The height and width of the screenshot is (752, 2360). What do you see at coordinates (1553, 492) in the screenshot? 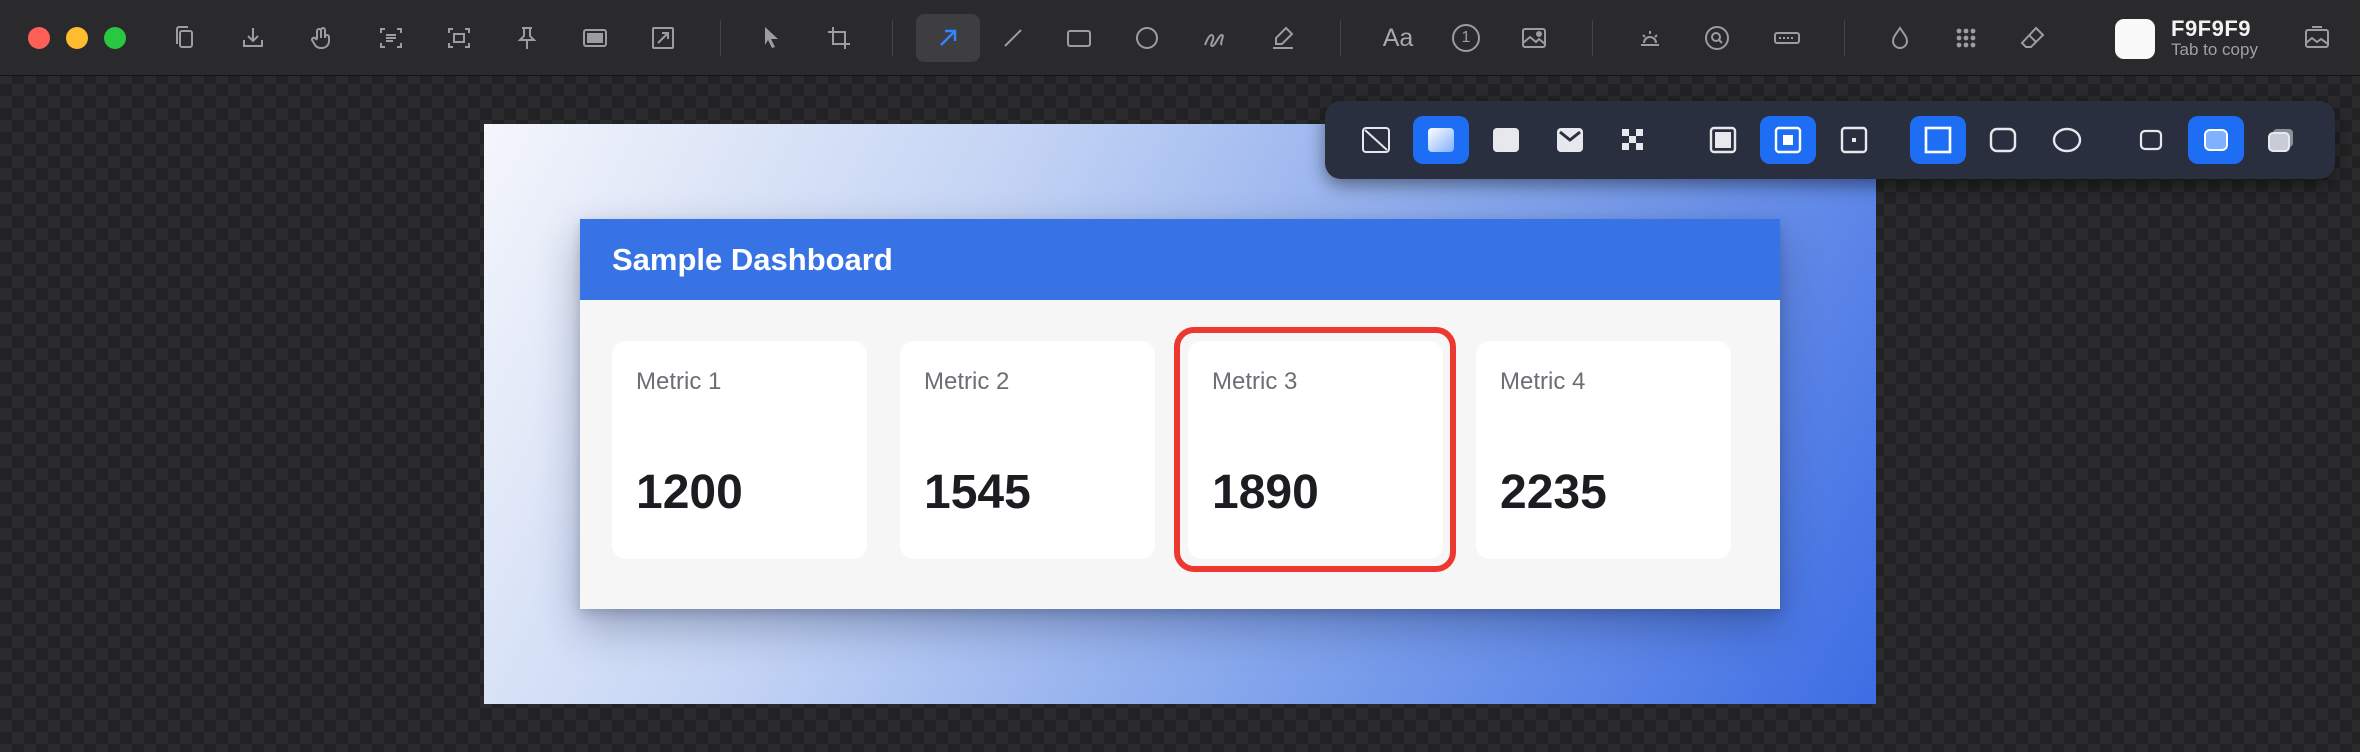
I see `metric-value: 2235` at bounding box center [1553, 492].